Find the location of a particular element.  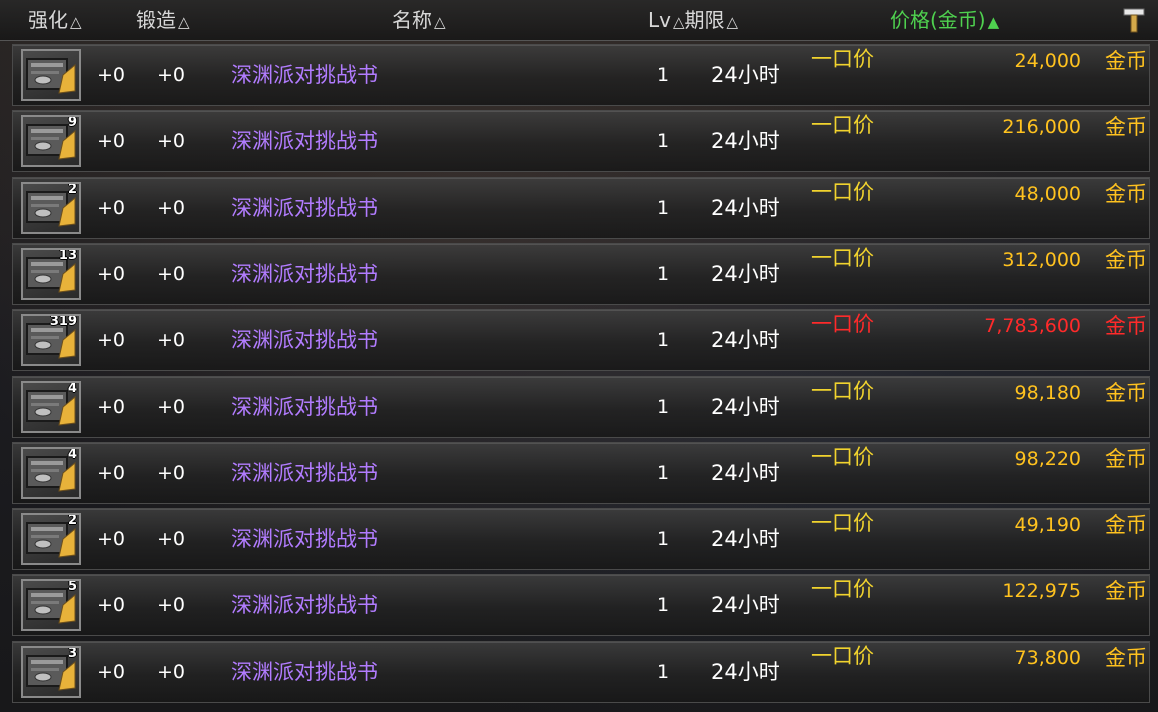

header-label: 价格(金币) is located at coordinates (938, 20).